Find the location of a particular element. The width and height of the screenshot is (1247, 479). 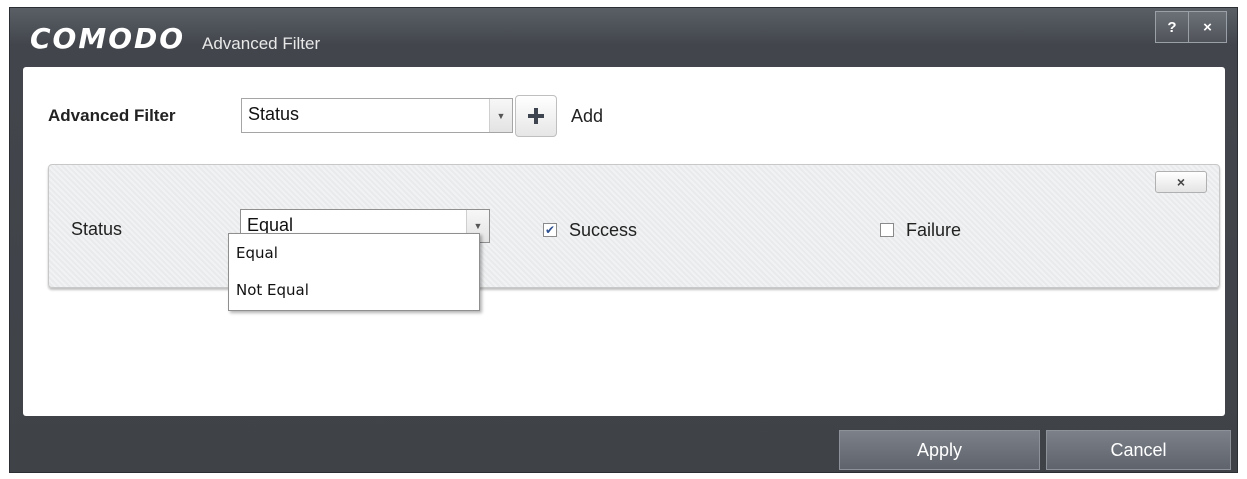

remove-filter-button: × is located at coordinates (1181, 182).